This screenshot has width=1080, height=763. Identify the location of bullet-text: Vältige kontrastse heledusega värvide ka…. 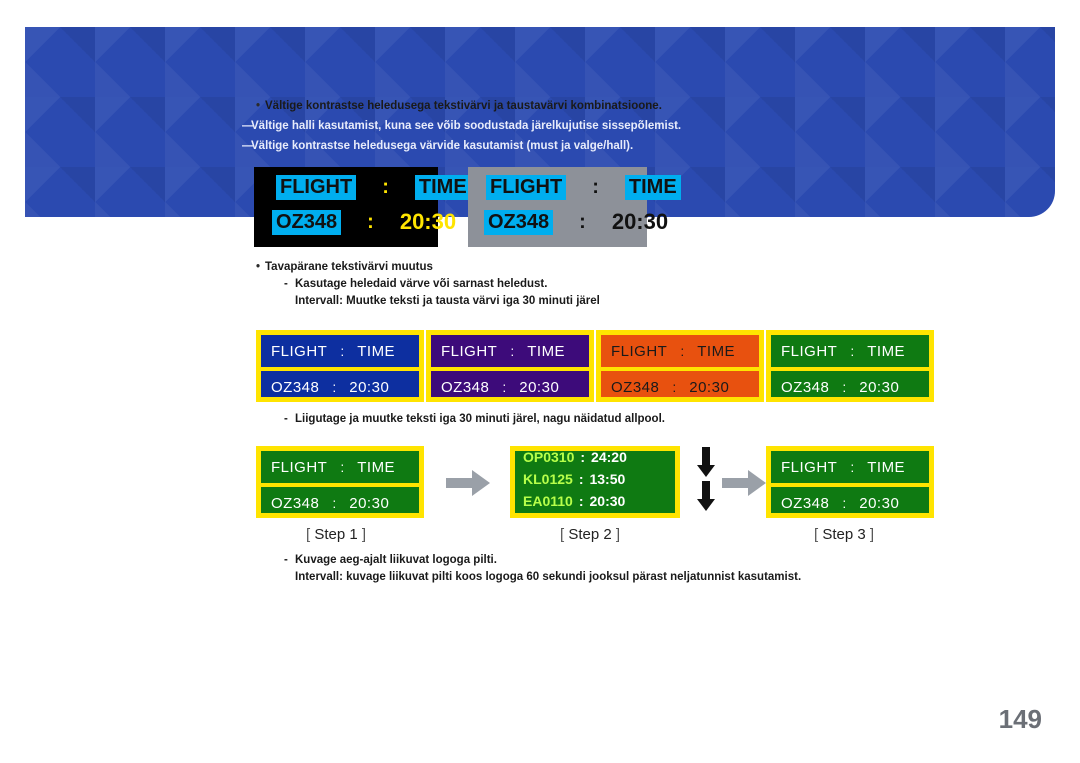
(442, 146).